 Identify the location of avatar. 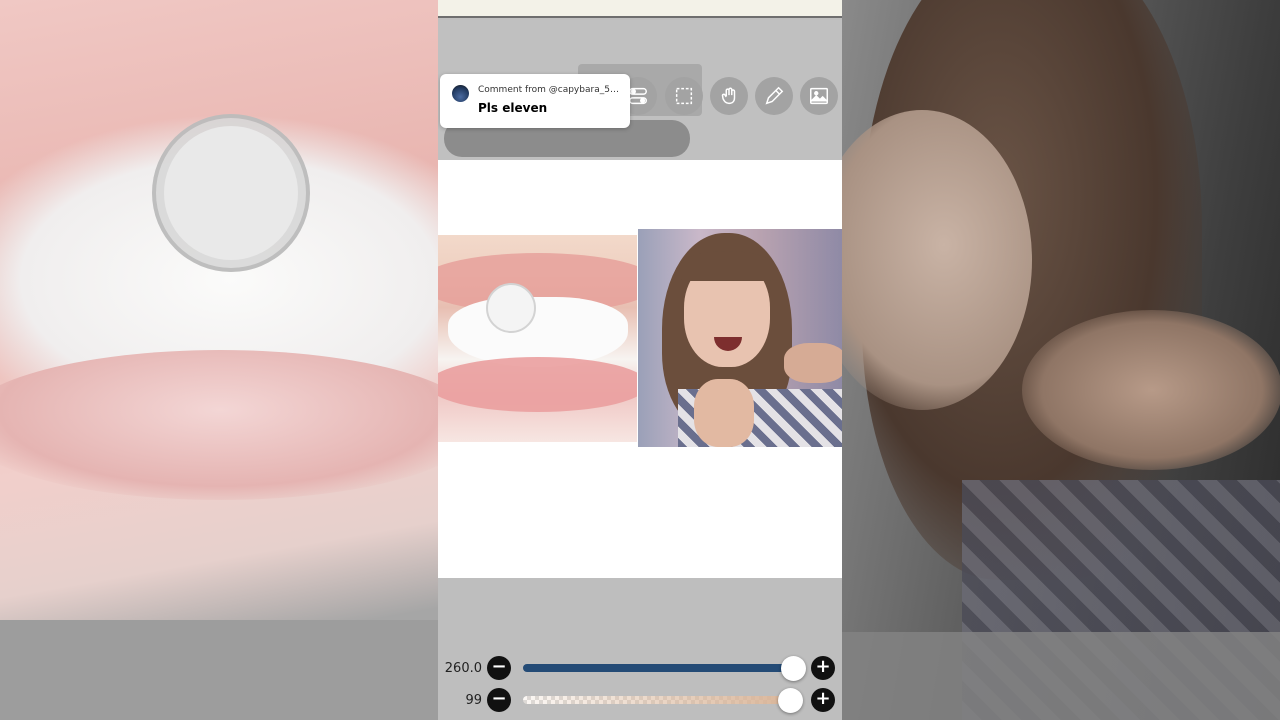
(460, 93).